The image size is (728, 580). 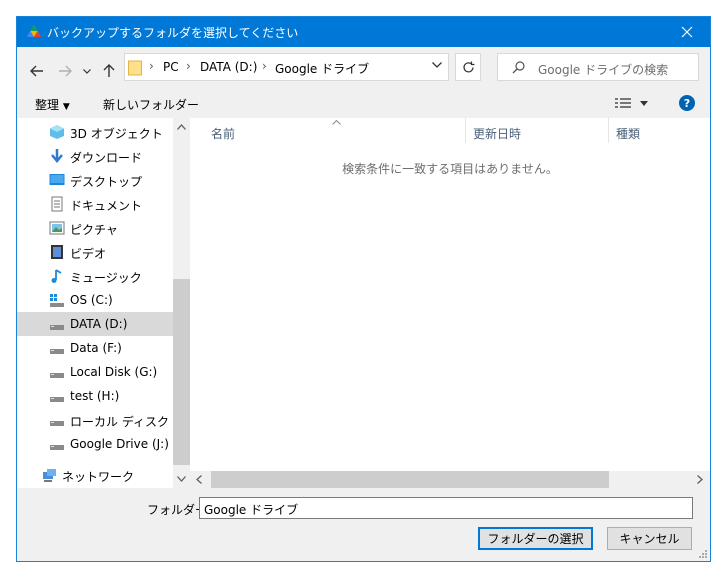 I want to click on nav-label: test (H:), so click(x=95, y=396).